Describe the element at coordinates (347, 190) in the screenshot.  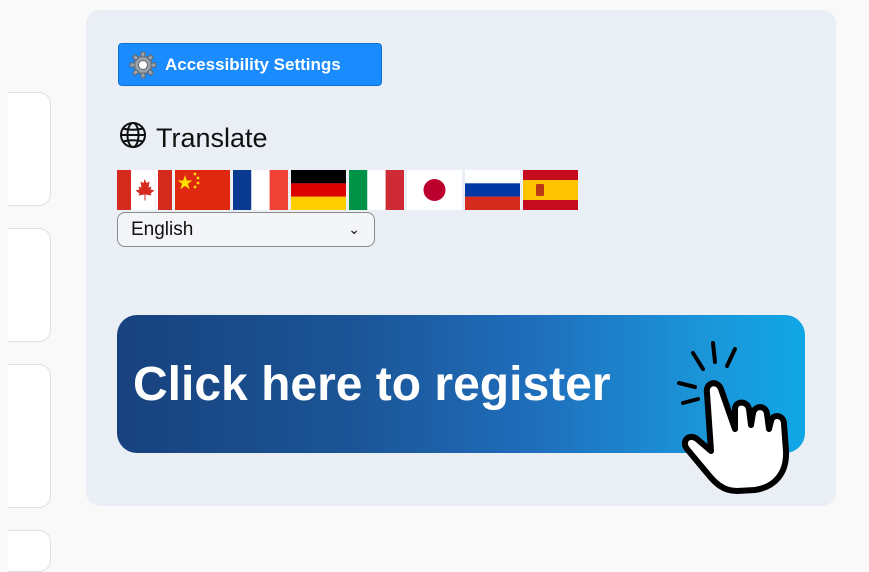
I see `flag-list` at that location.